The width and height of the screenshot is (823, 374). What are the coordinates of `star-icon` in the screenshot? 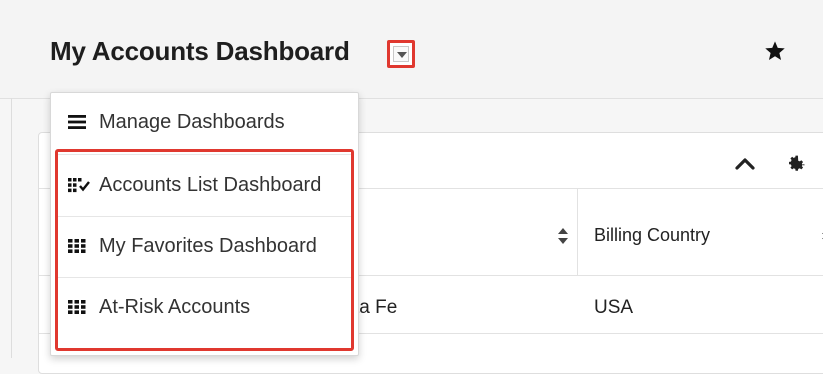 It's located at (775, 51).